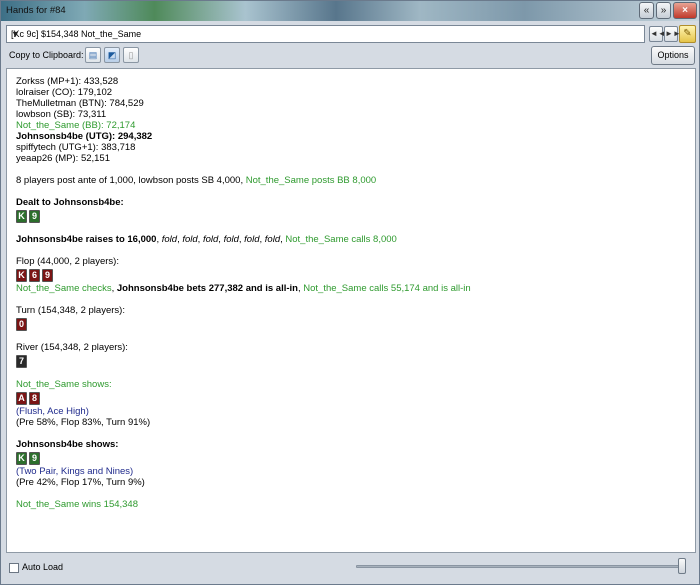  What do you see at coordinates (34, 398) in the screenshot?
I see `card: 8` at bounding box center [34, 398].